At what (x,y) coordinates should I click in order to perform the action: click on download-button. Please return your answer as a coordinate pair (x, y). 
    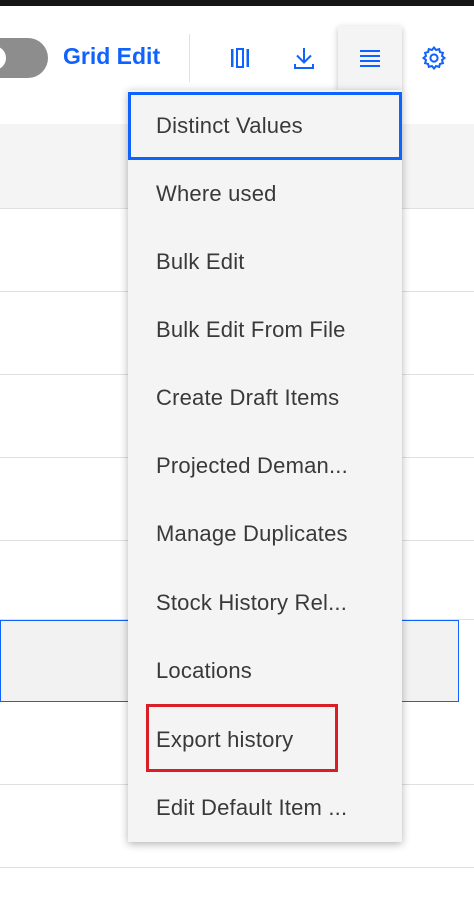
    Looking at the image, I should click on (304, 58).